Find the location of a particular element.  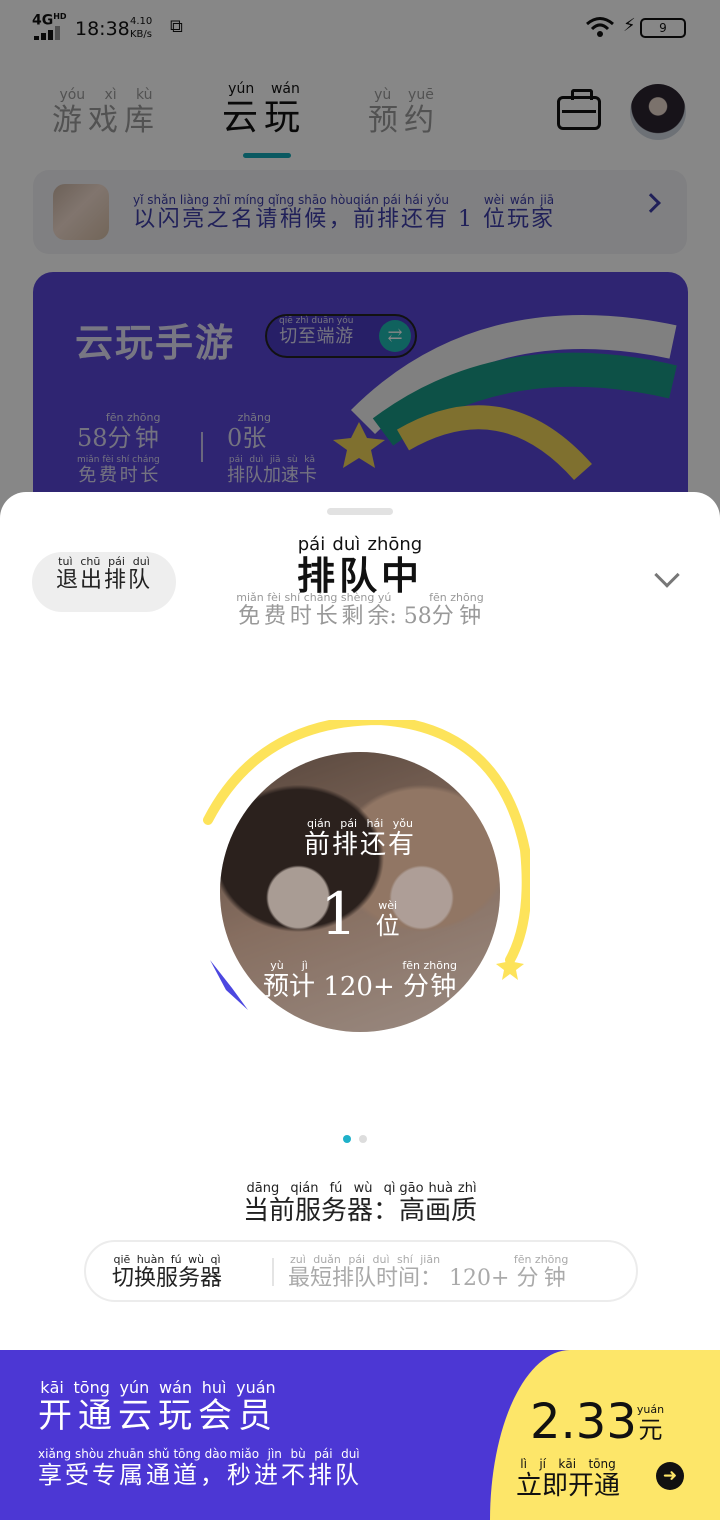

server-divider is located at coordinates (273, 1272).